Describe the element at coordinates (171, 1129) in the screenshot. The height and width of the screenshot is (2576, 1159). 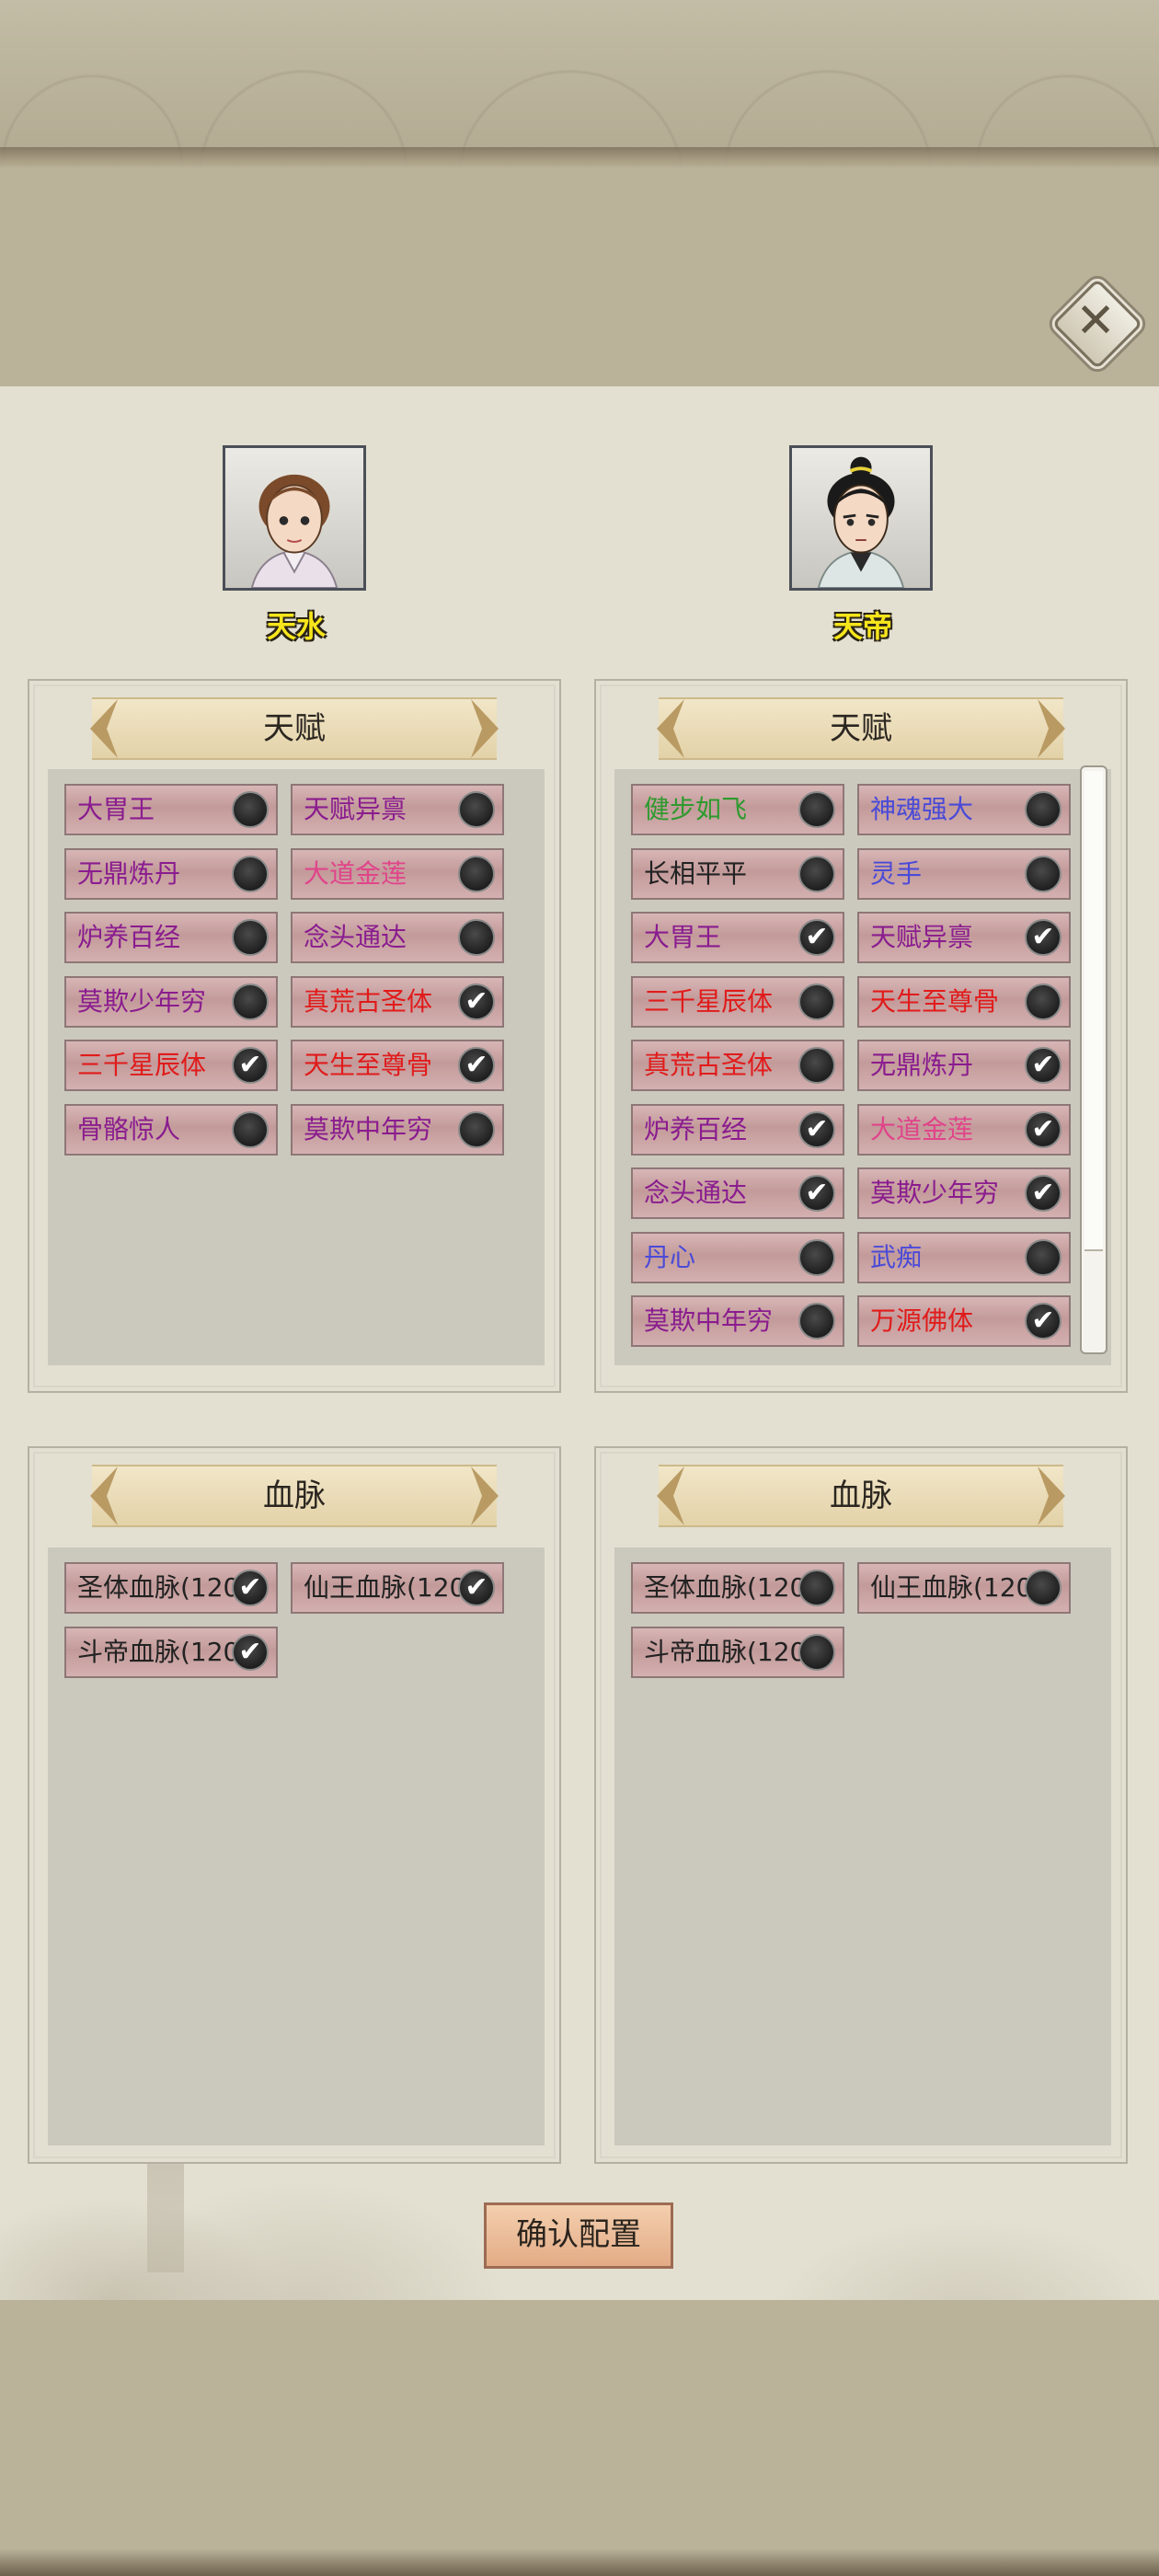
I see `option-chip: 骨骼惊人` at that location.